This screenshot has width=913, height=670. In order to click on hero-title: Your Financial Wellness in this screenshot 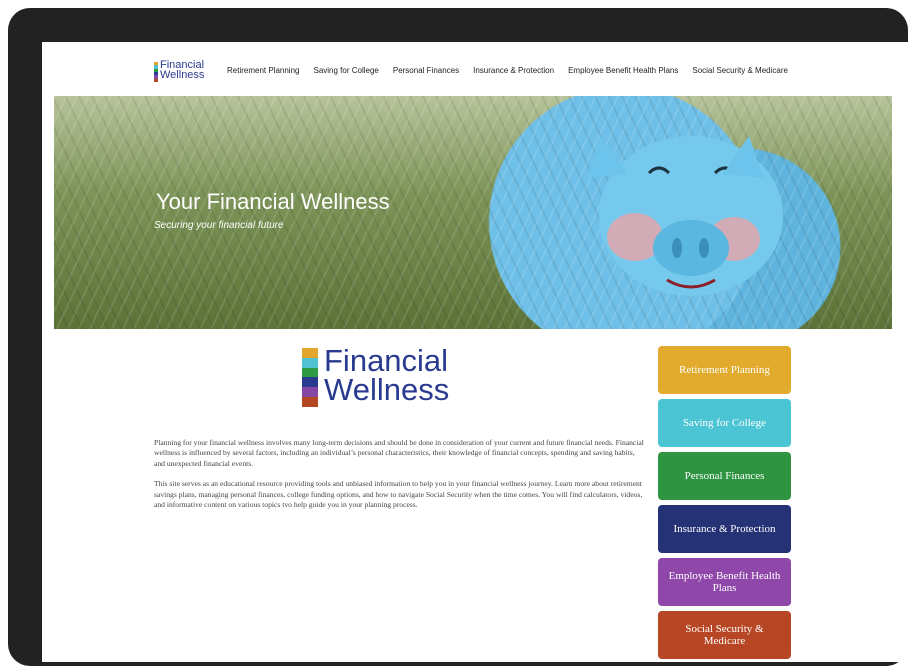, I will do `click(273, 201)`.